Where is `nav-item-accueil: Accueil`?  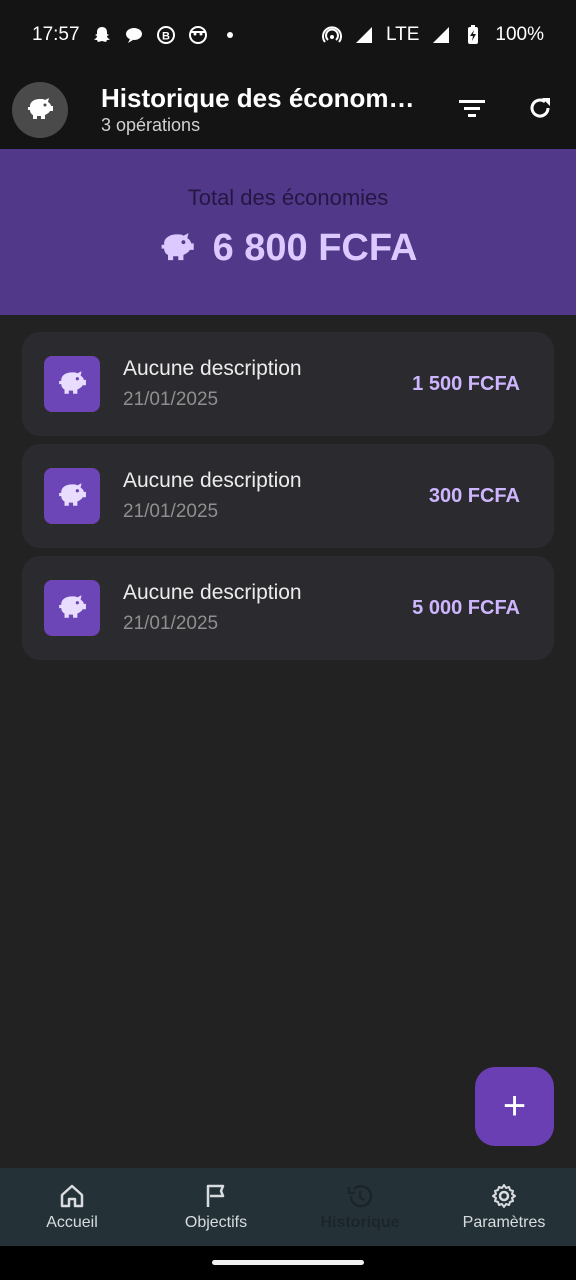 nav-item-accueil: Accueil is located at coordinates (72, 1207).